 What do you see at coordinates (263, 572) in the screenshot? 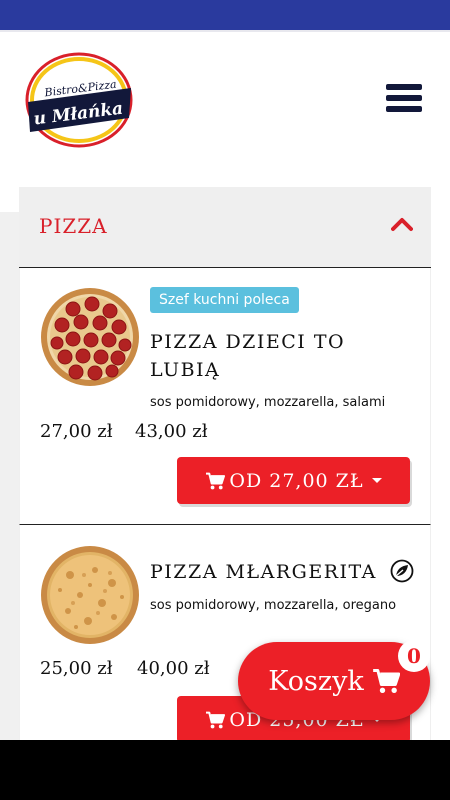
I see `product-name-text: PIZZA MŁARGERITA` at bounding box center [263, 572].